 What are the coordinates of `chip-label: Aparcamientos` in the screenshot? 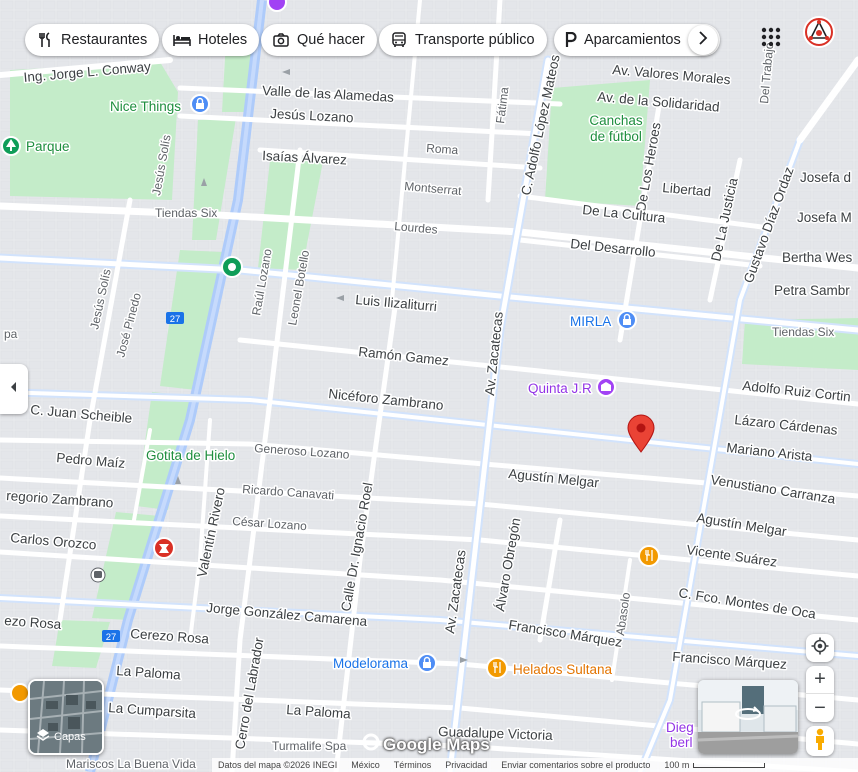 It's located at (632, 40).